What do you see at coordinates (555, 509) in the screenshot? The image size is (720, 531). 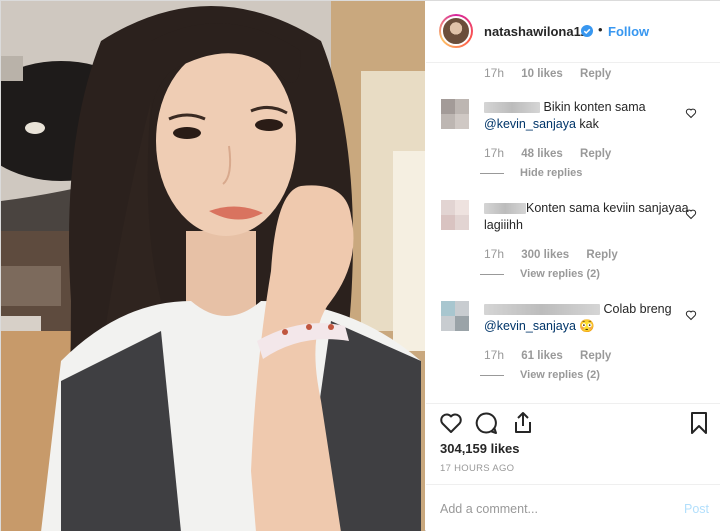 I see `add-comment-input` at bounding box center [555, 509].